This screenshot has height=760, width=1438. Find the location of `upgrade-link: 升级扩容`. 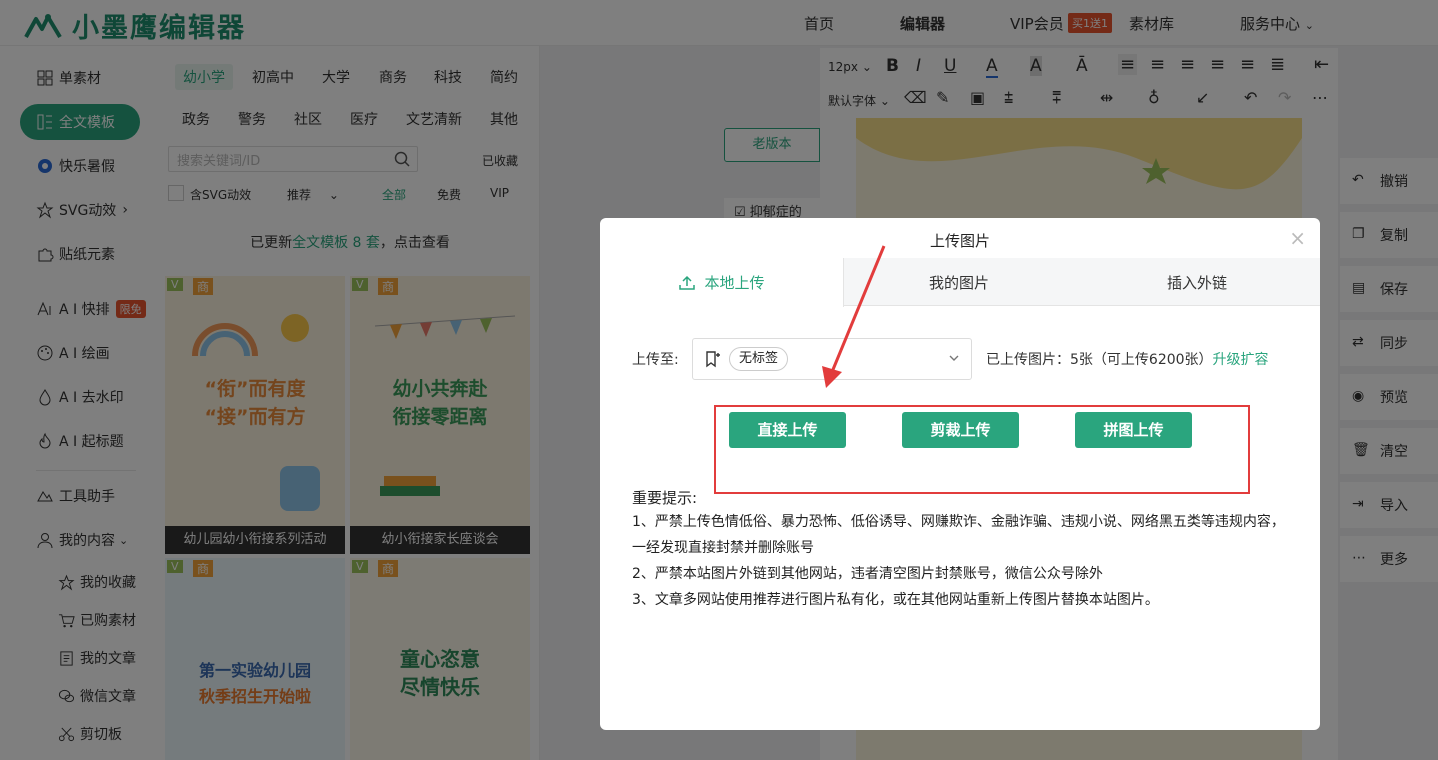

upgrade-link: 升级扩容 is located at coordinates (1241, 360).